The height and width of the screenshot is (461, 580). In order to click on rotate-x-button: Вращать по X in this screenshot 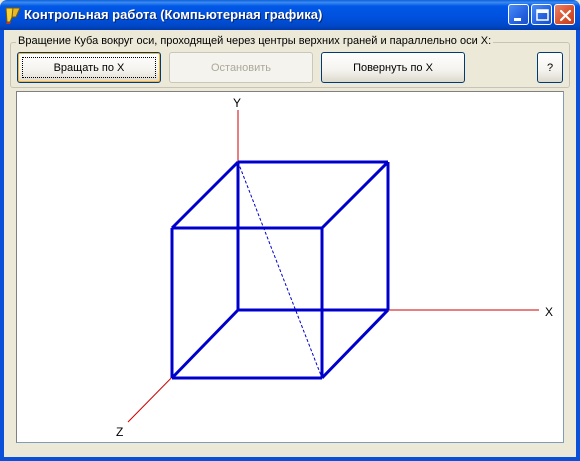, I will do `click(89, 67)`.